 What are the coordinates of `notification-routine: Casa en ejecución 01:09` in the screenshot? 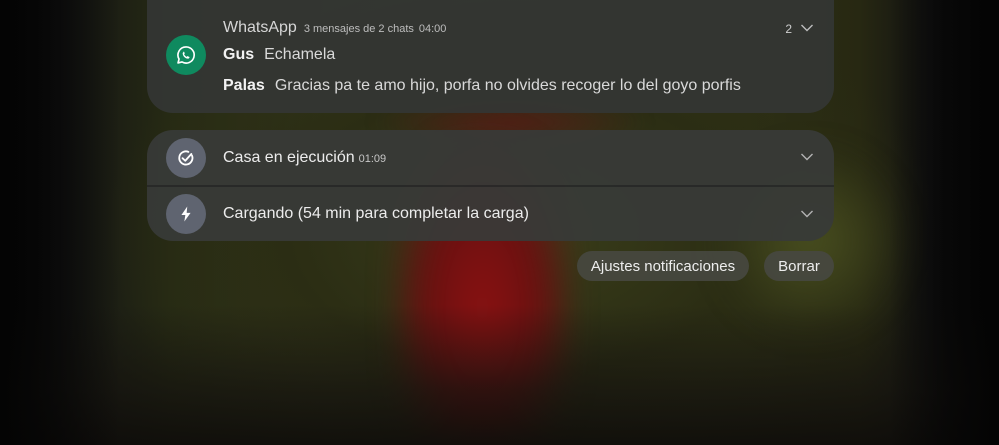 It's located at (304, 158).